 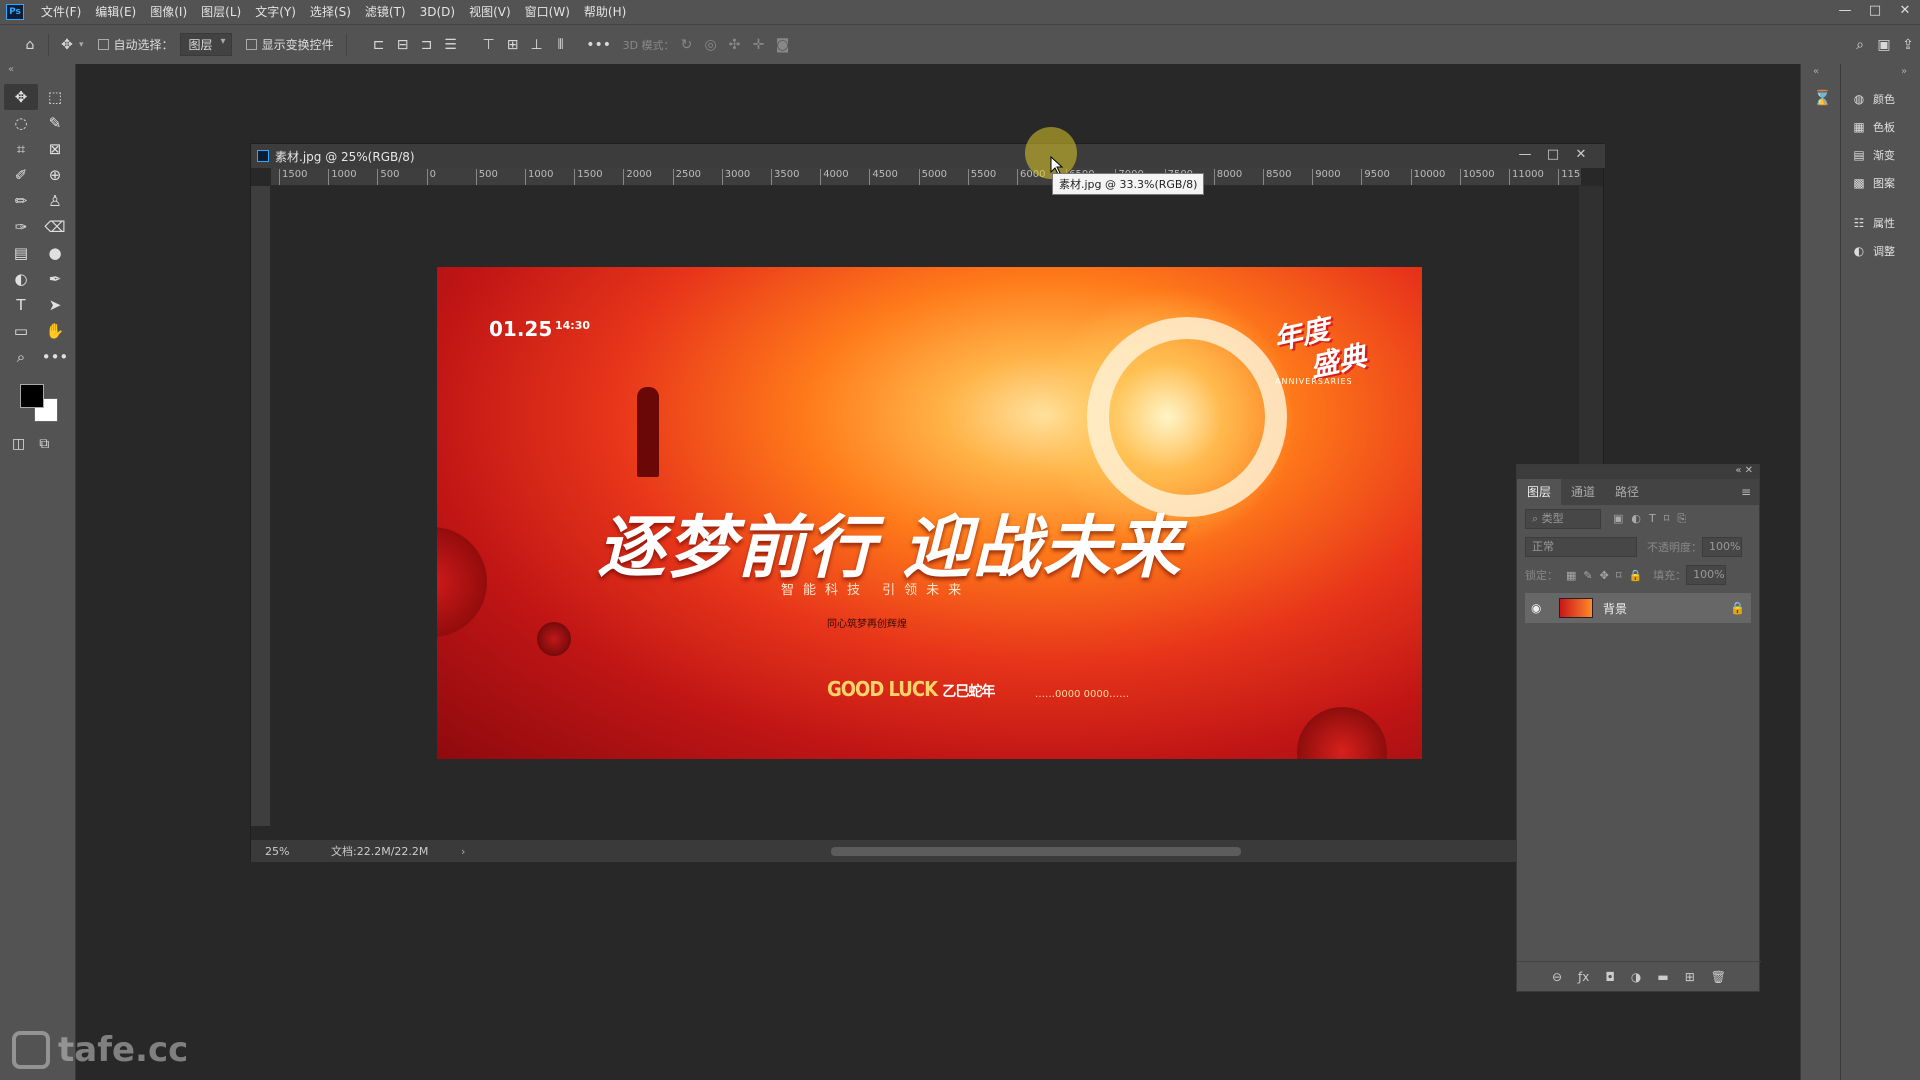 I want to click on move-tool-icon: ✥, so click(x=21, y=97).